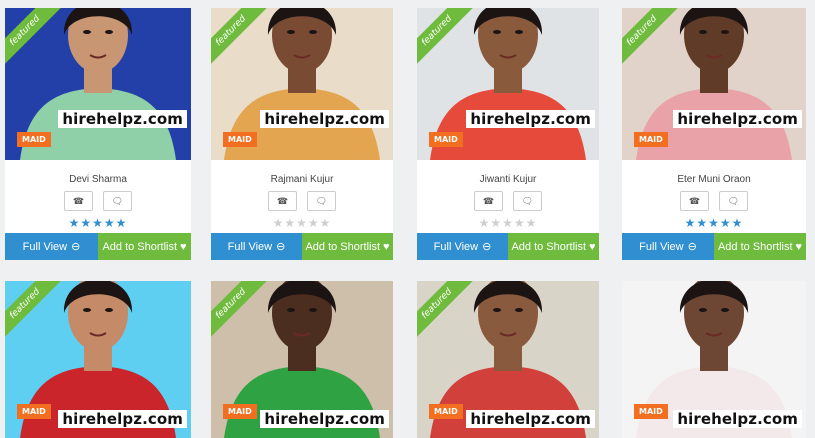 Image resolution: width=815 pixels, height=438 pixels. Describe the element at coordinates (714, 359) in the screenshot. I see `profile-card: hirehelpz.com MAID` at that location.